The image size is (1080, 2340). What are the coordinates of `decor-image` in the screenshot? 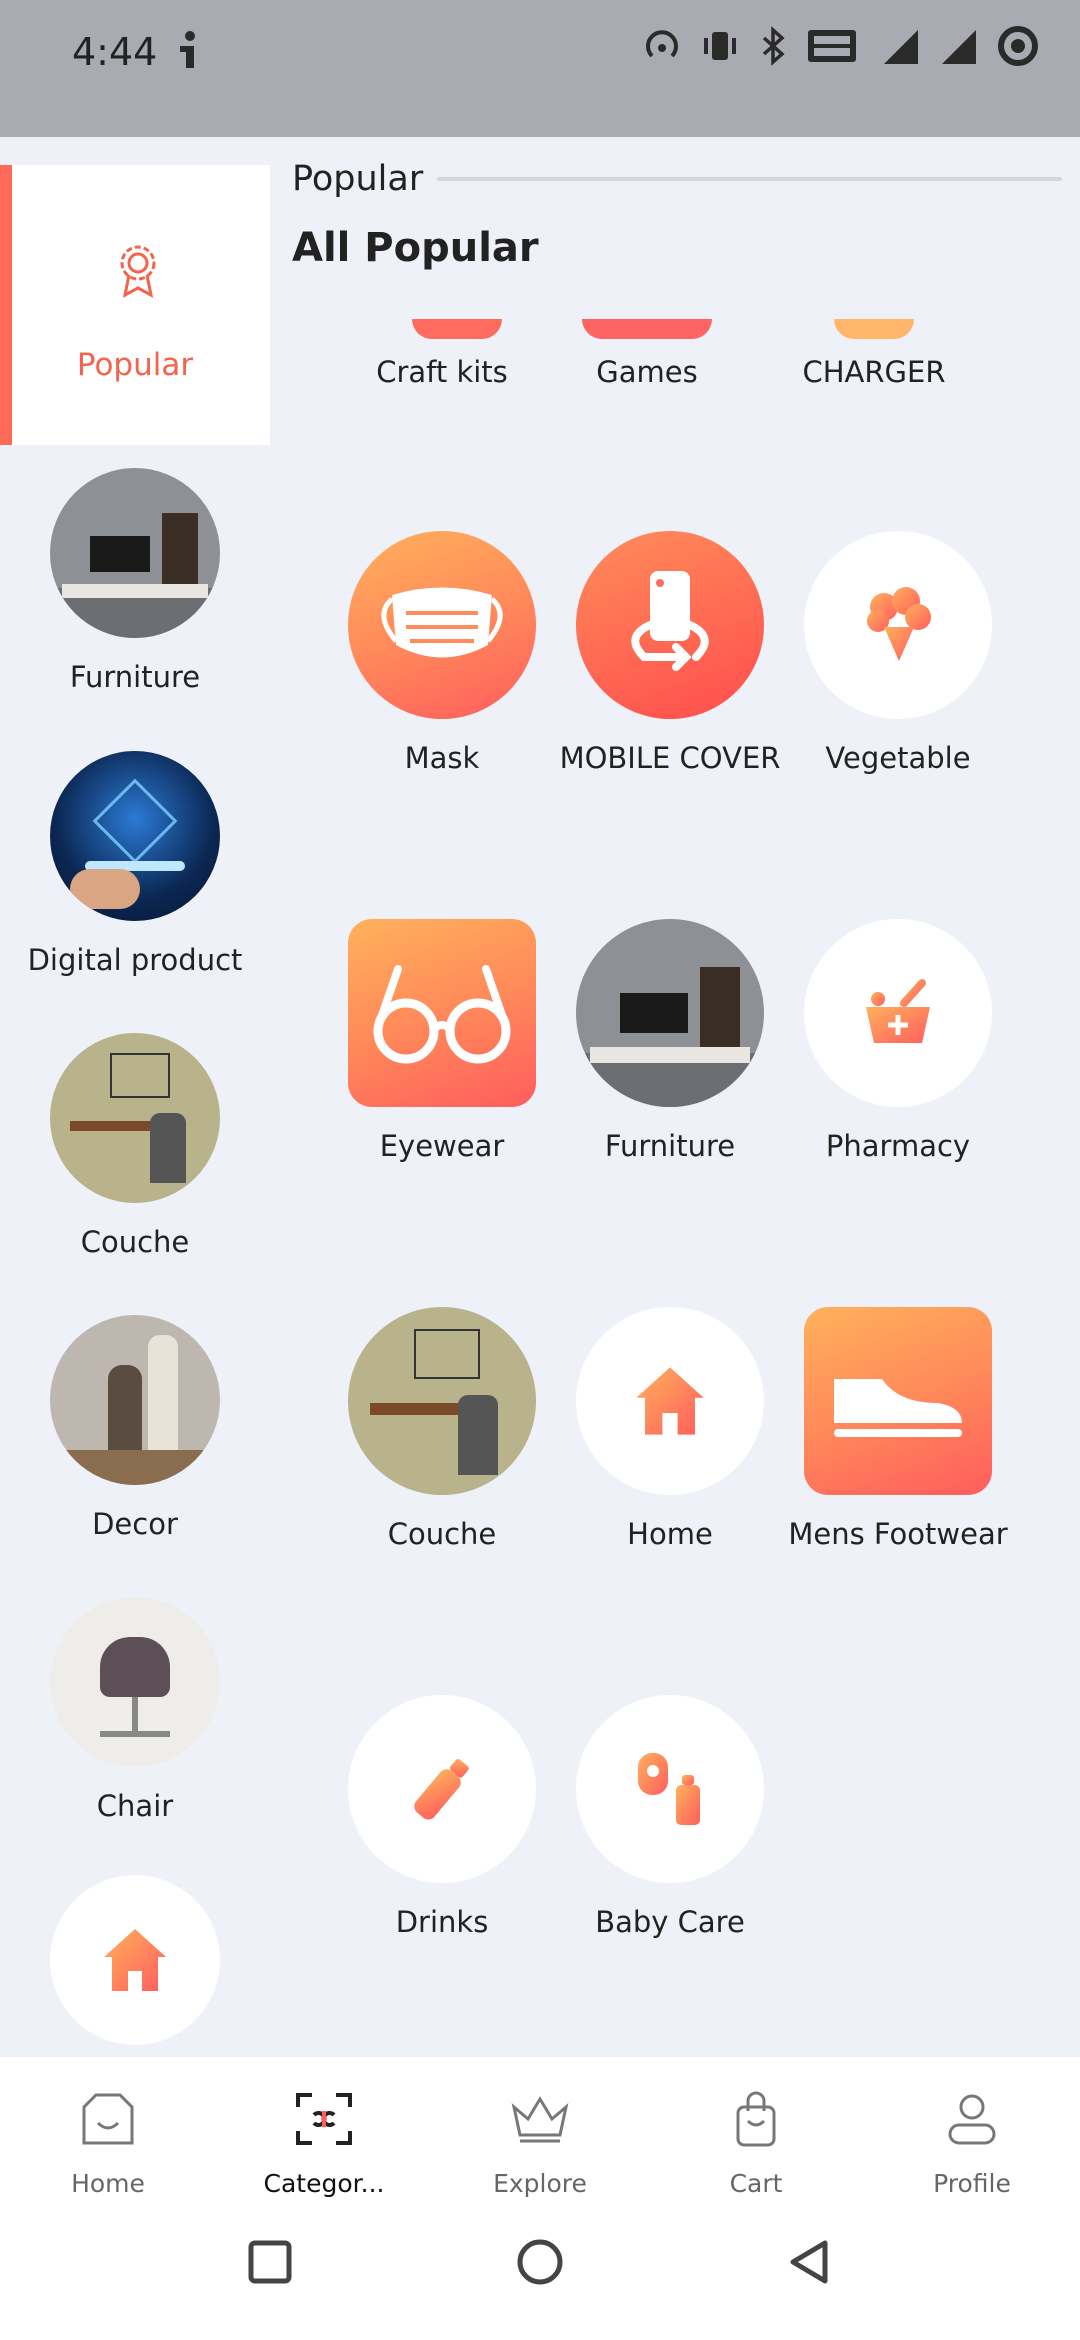 It's located at (135, 1400).